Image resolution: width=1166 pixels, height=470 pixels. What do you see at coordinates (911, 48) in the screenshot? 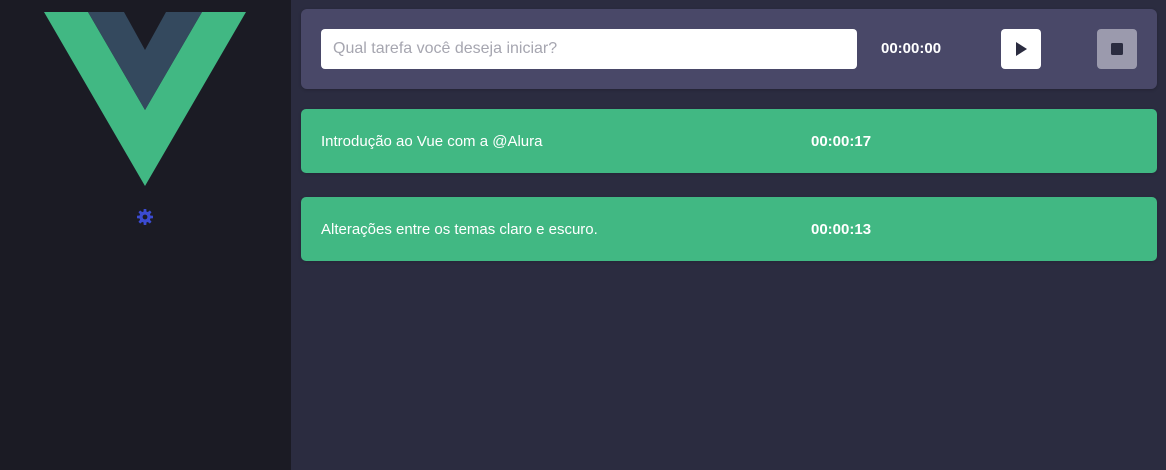
I see `stopwatch-display: 00:00:00` at bounding box center [911, 48].